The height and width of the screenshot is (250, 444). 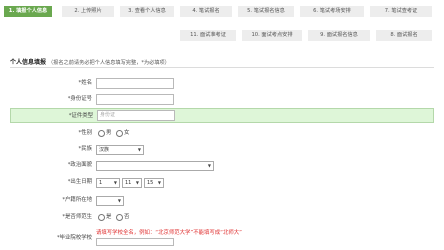 I want to click on ethnicity-label: *民族, so click(x=85, y=149).